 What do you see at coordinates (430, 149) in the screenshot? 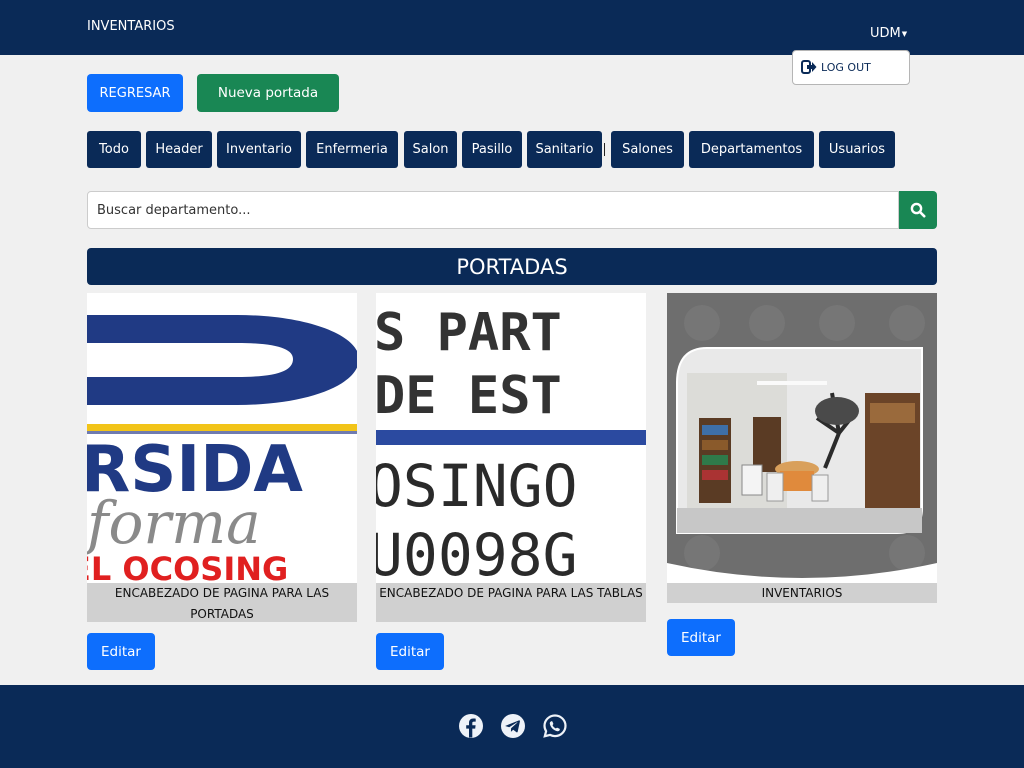
I see `filter-salon: Salon` at bounding box center [430, 149].